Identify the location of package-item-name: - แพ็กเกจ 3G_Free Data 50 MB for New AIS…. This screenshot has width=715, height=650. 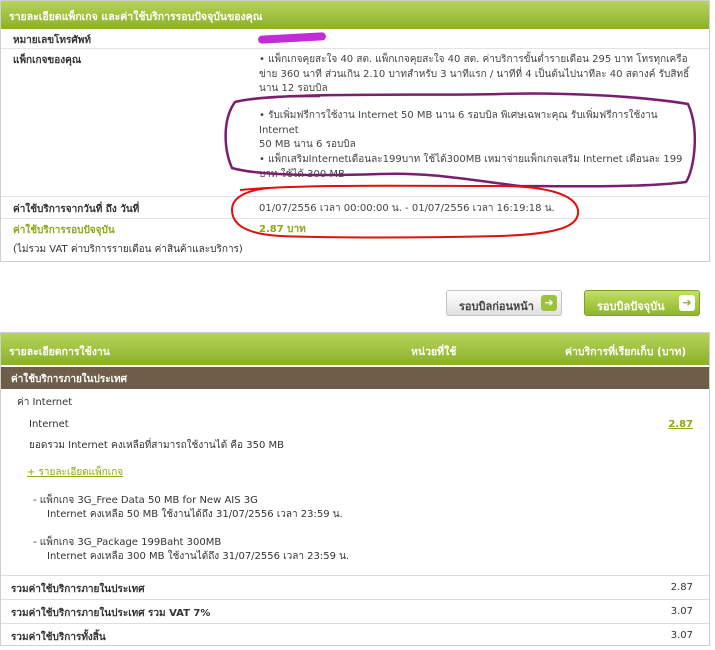
(145, 500).